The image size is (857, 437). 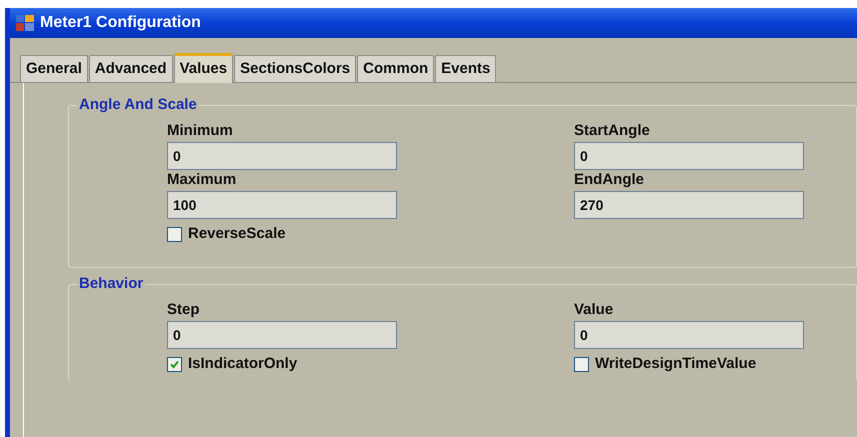 I want to click on field-label: Minimum, so click(x=200, y=131).